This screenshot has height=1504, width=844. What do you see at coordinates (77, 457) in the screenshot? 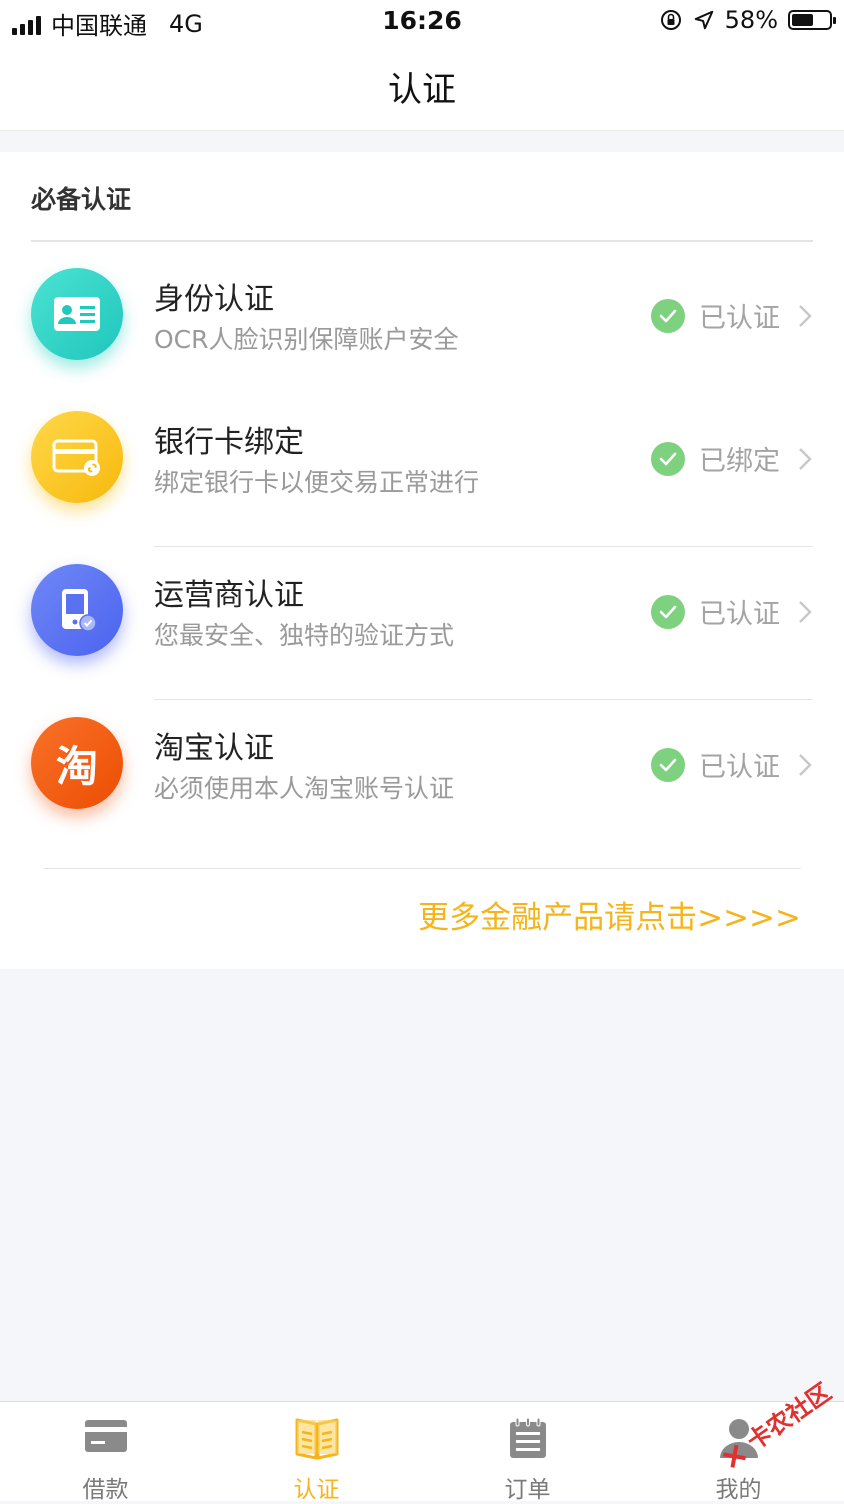
I see `bank-card-icon` at bounding box center [77, 457].